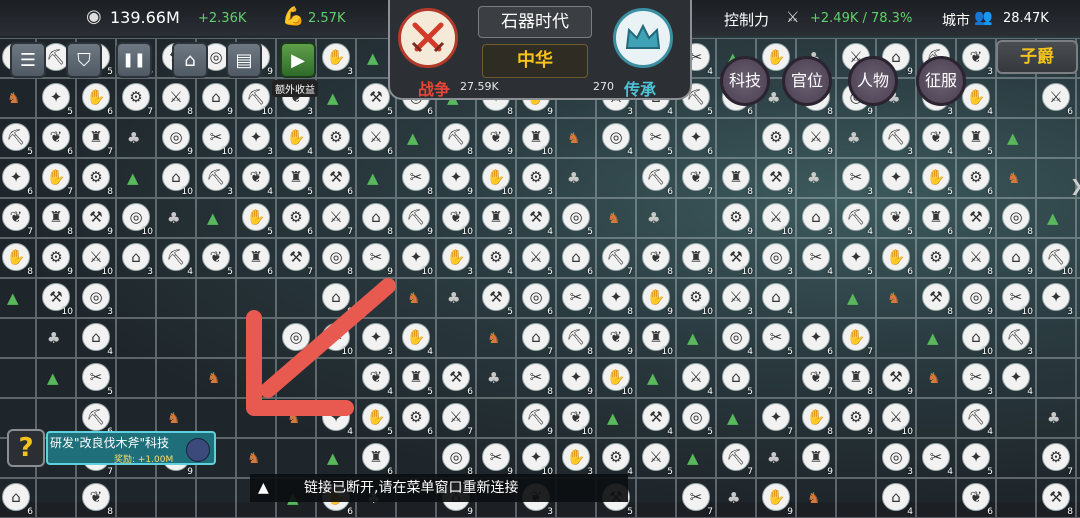  Describe the element at coordinates (216, 138) in the screenshot. I see `map-tile: ✂10` at that location.